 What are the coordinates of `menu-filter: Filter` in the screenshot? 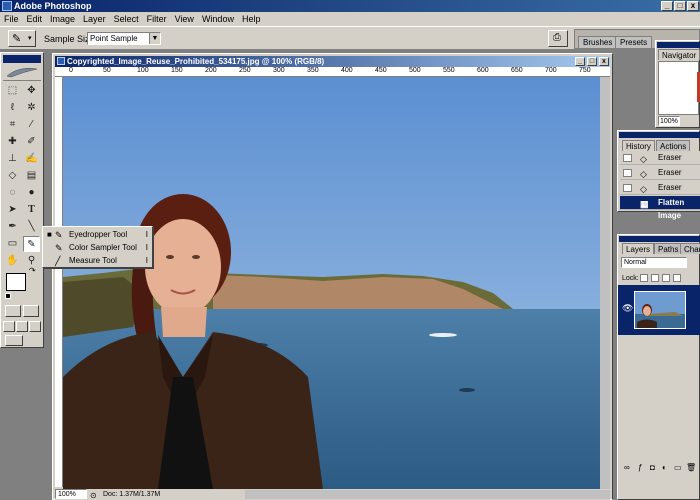 It's located at (157, 19).